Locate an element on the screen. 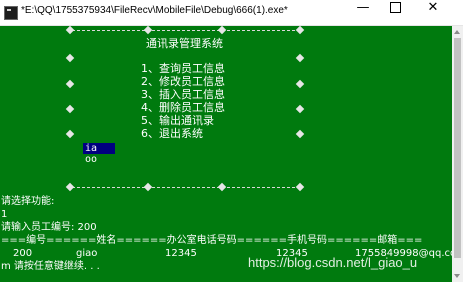  menu-item: 1、查询员工信息 is located at coordinates (183, 68).